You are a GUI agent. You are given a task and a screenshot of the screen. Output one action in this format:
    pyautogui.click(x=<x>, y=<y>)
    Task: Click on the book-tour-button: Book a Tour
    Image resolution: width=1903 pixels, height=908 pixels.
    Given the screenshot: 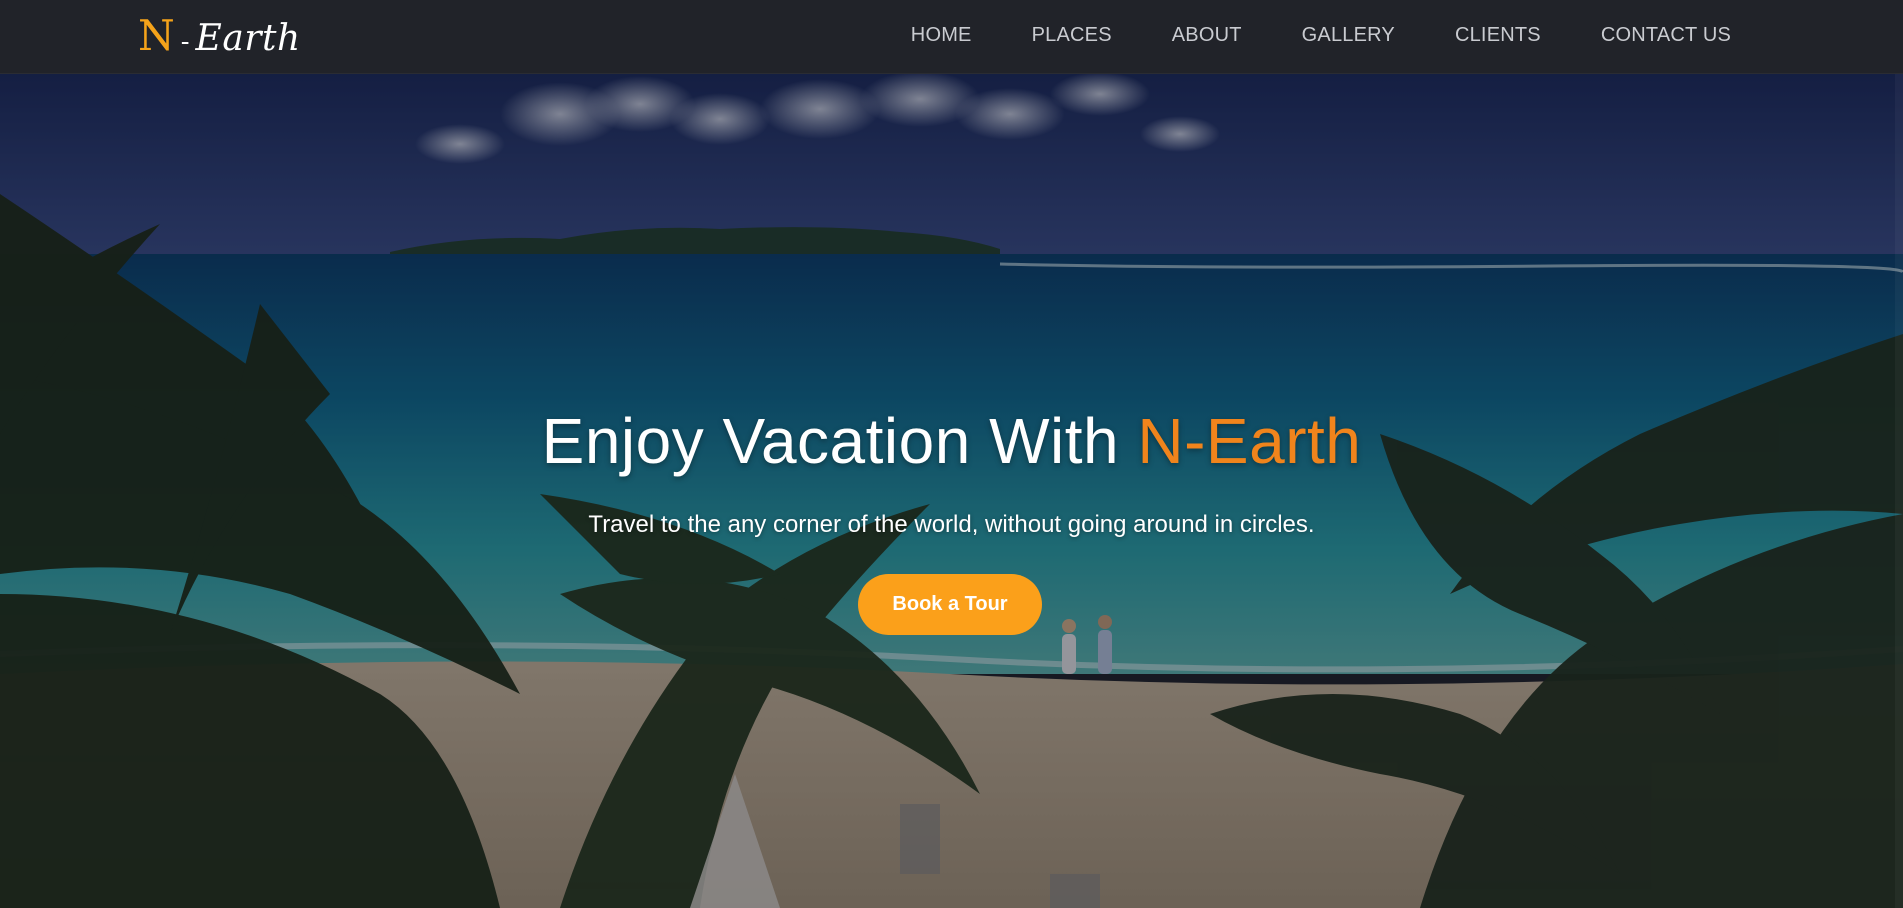 What is the action you would take?
    pyautogui.click(x=950, y=604)
    